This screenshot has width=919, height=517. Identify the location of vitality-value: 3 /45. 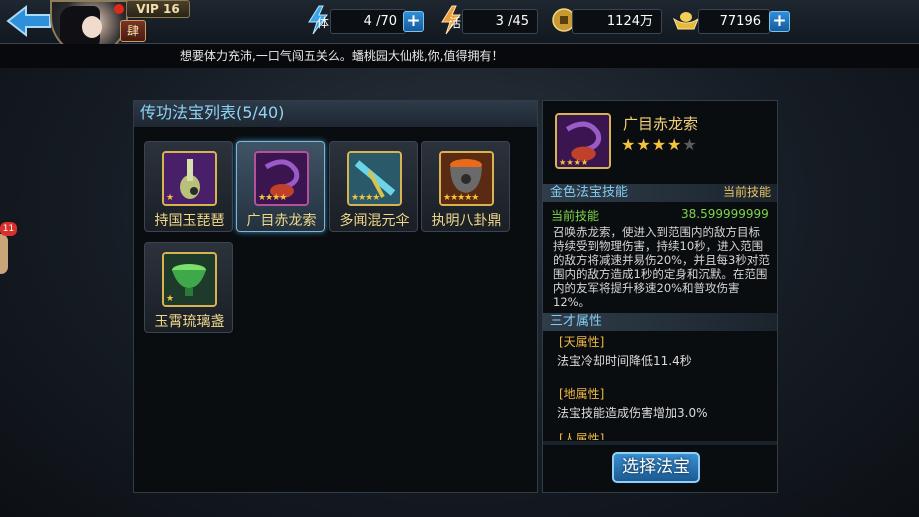
(512, 21).